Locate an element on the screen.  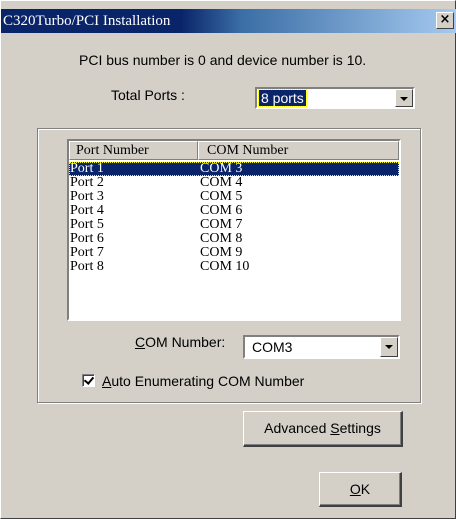
port-list-row: Port 3 COM 5 is located at coordinates (234, 197).